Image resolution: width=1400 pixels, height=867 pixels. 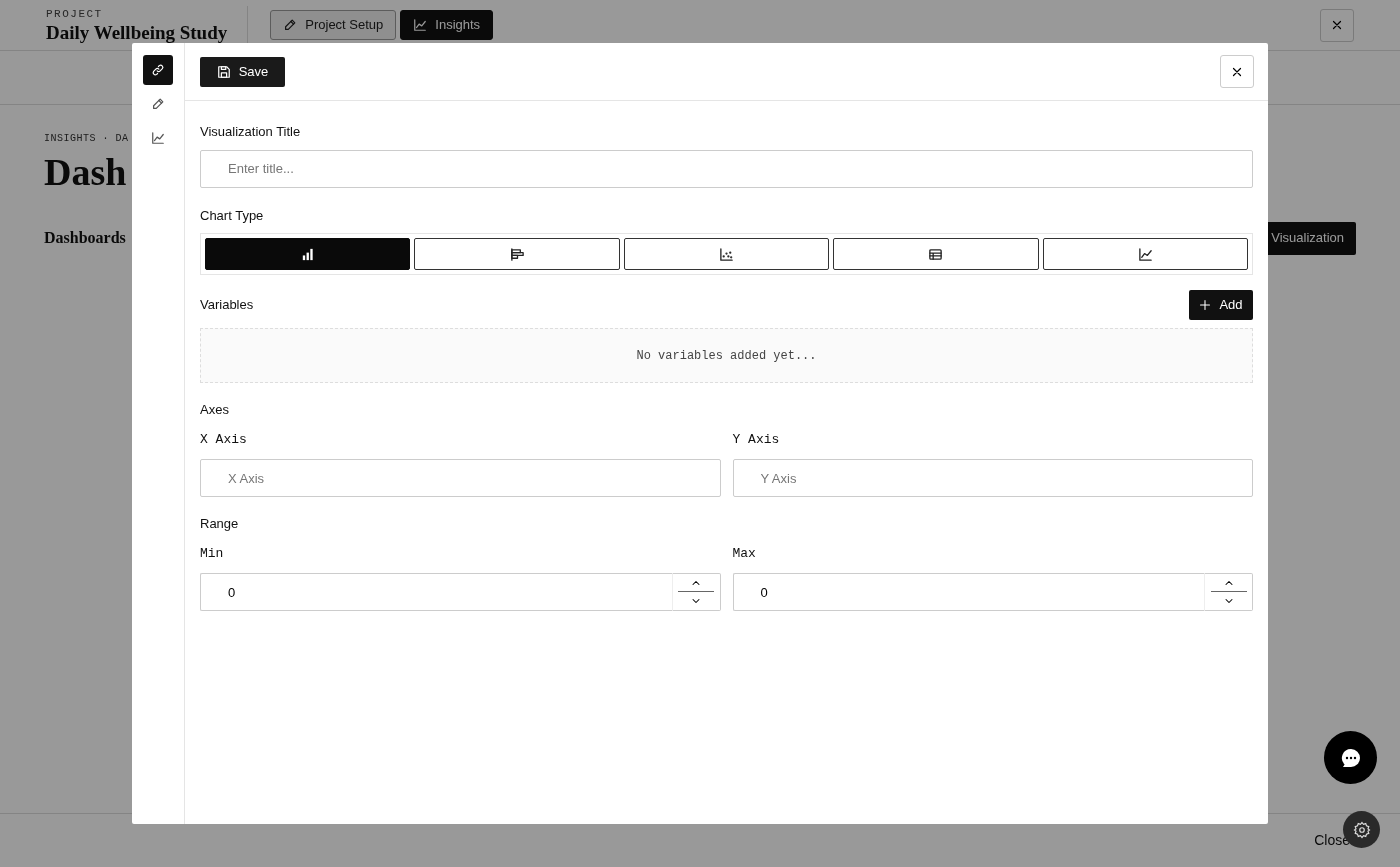 I want to click on field-label: X Axis, so click(x=223, y=439).